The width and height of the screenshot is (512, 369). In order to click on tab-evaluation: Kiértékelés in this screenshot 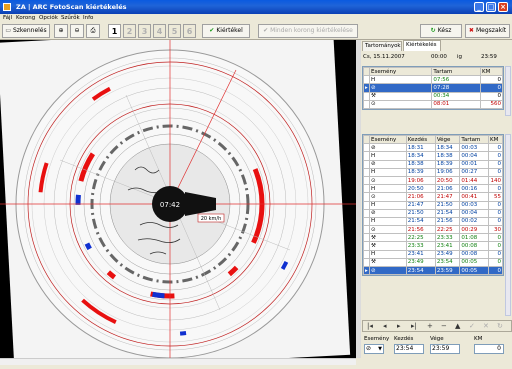, I will do `click(422, 45)`.